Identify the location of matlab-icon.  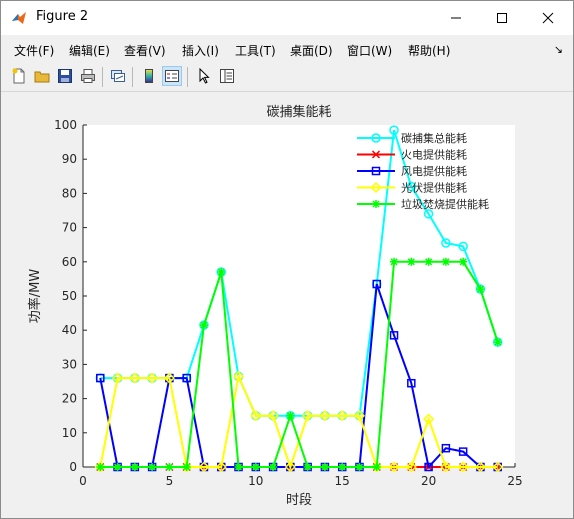
(19, 18).